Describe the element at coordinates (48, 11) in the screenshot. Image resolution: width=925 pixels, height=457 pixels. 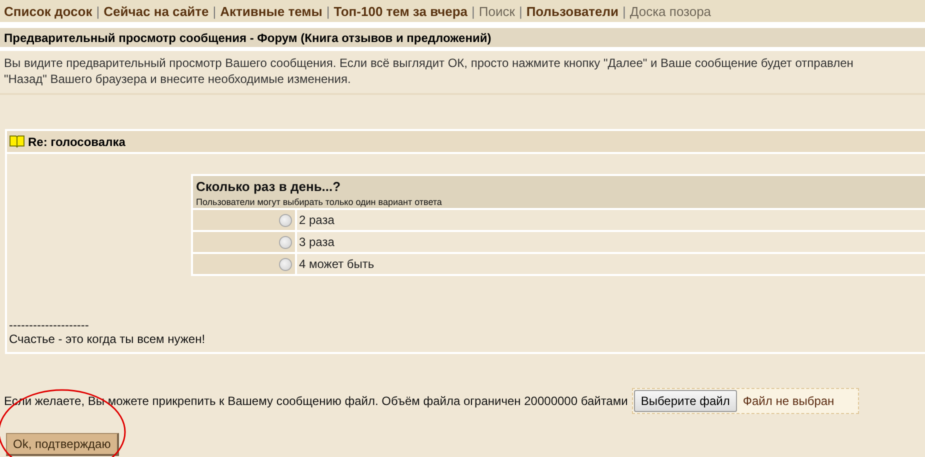
I see `nav-link: Список досок` at that location.